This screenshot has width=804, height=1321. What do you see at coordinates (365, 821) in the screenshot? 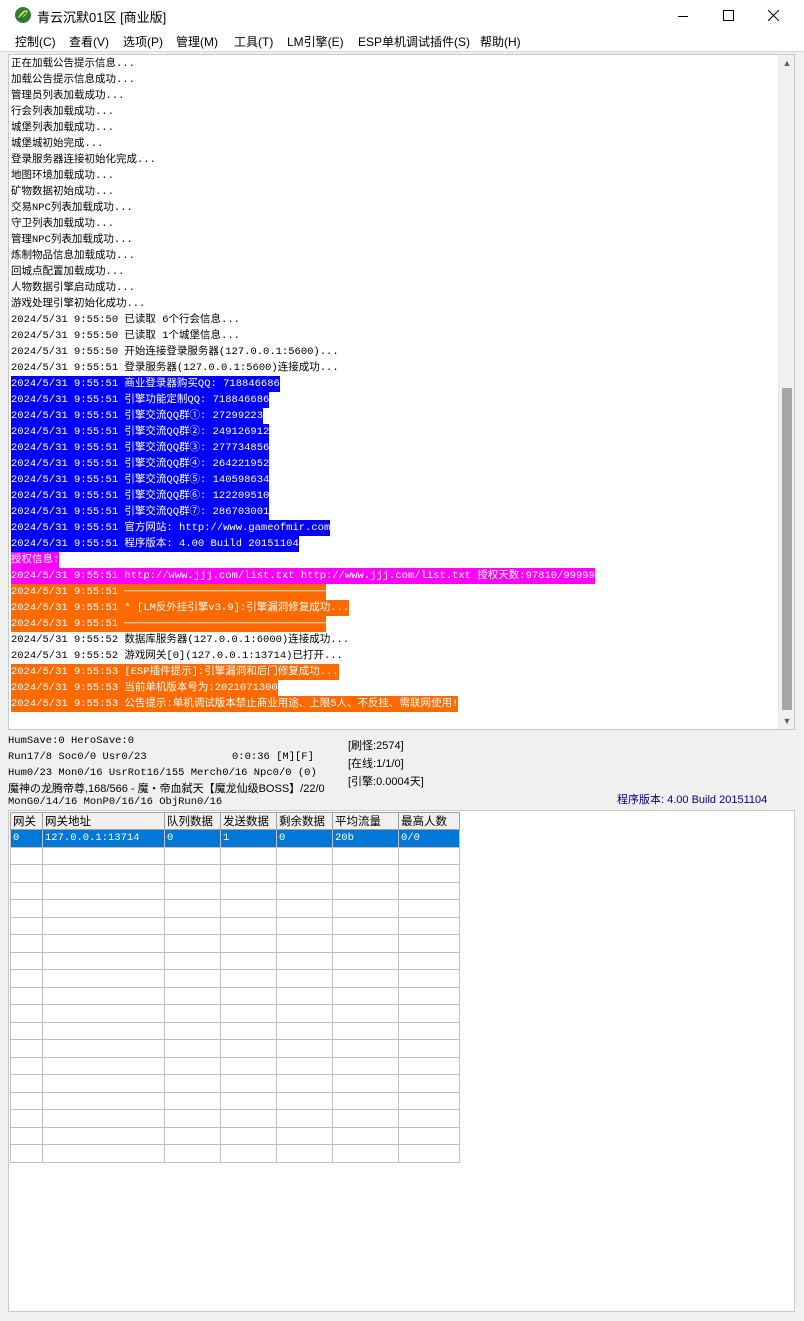
I see `col-header-avg-traffic: 平均流量` at bounding box center [365, 821].